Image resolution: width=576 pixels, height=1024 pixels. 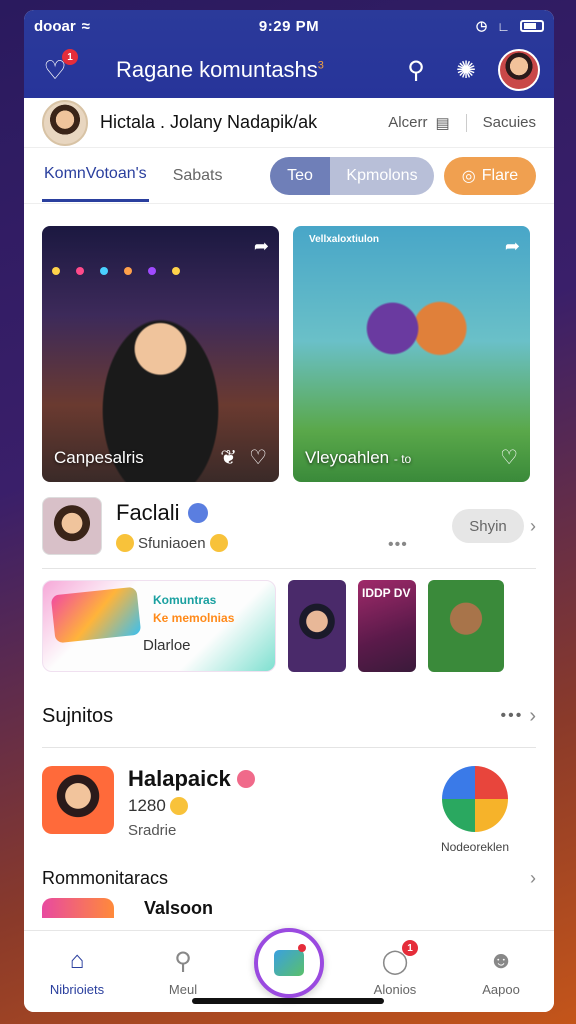 I want to click on promo-row: Komuntras Ke memolnias Dlarloe IDDP DV, so click(x=289, y=622).